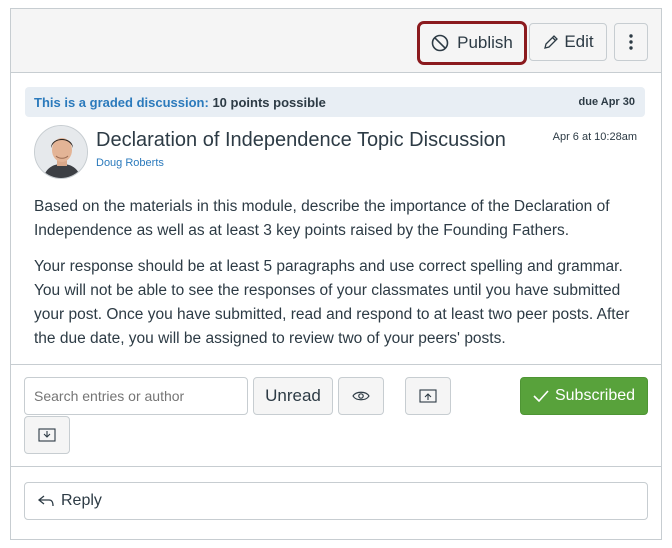  I want to click on eye-icon, so click(361, 396).